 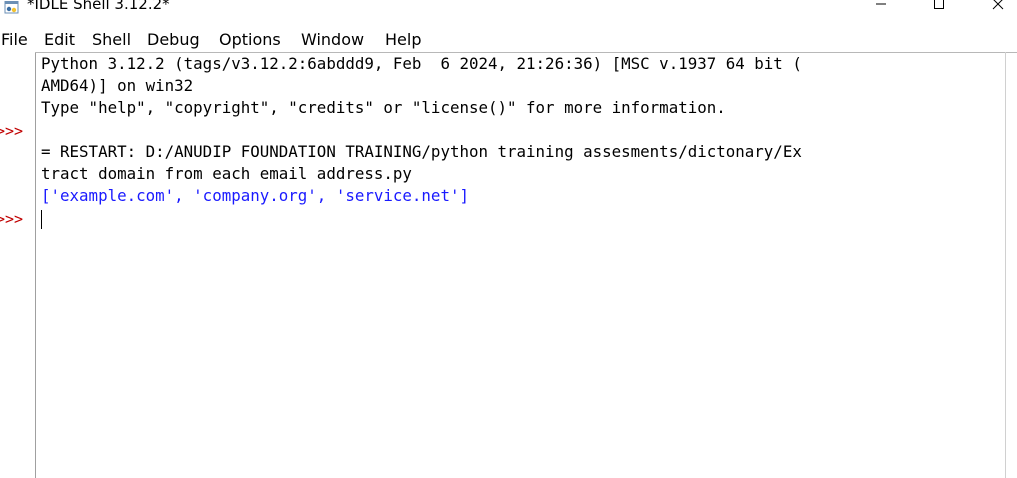 What do you see at coordinates (117, 85) in the screenshot?
I see `shell-line: AMD64)] on win32` at bounding box center [117, 85].